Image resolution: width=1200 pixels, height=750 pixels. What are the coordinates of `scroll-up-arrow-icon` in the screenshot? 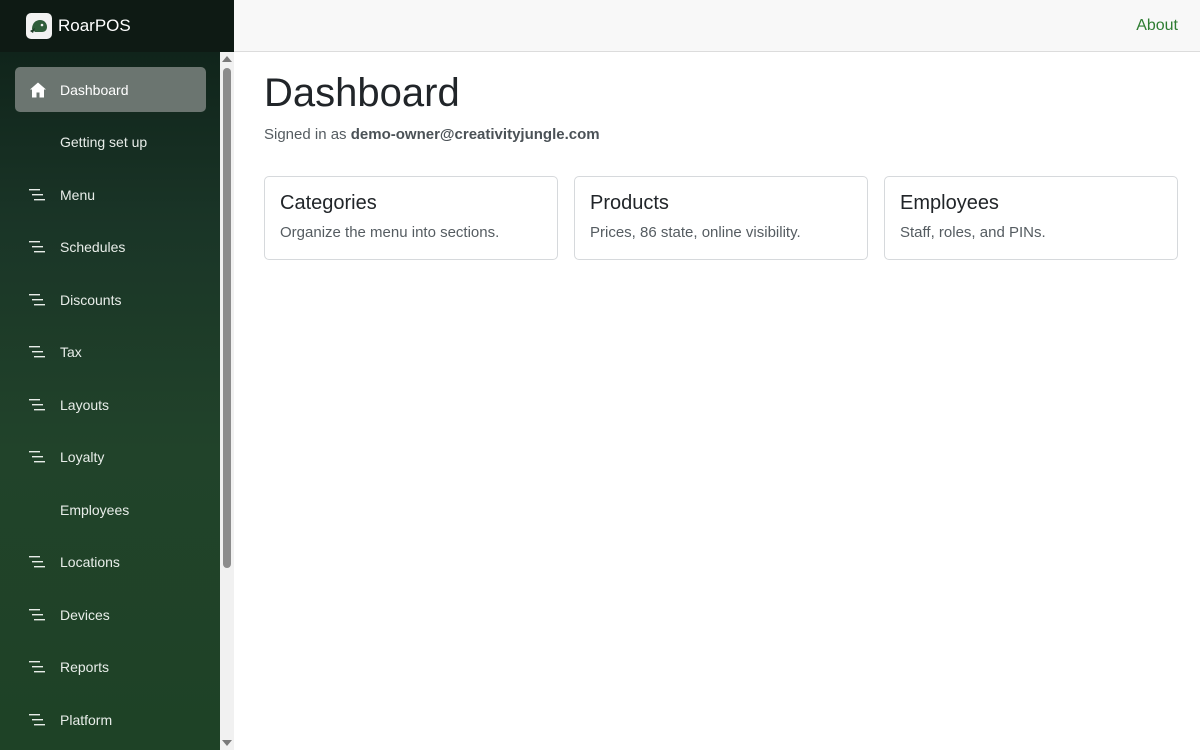 It's located at (227, 59).